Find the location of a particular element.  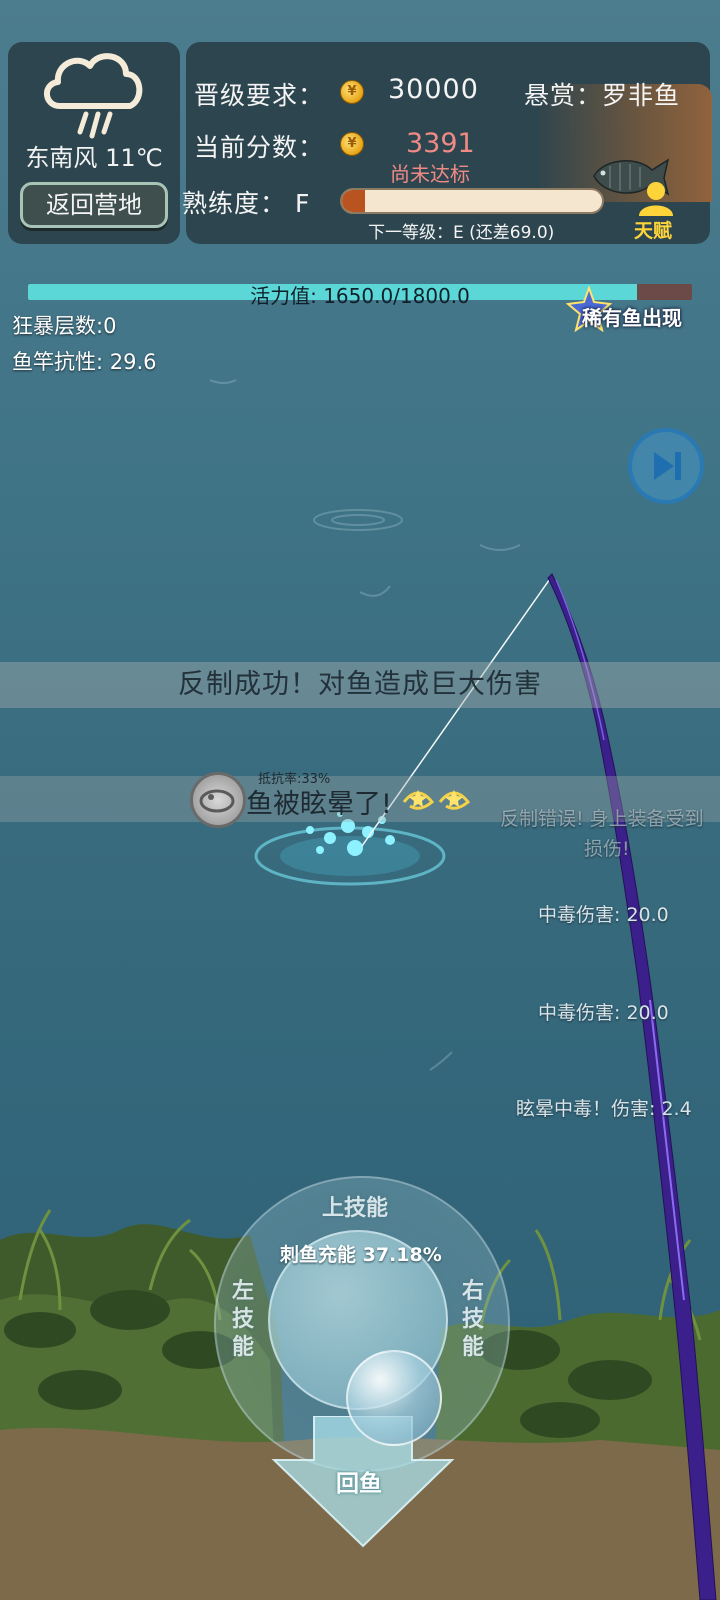

rain-cloud-icon is located at coordinates (93, 96).